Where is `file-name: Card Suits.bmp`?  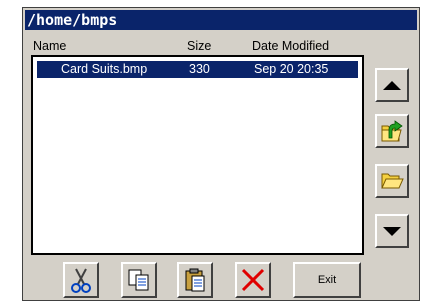
file-name: Card Suits.bmp is located at coordinates (104, 69).